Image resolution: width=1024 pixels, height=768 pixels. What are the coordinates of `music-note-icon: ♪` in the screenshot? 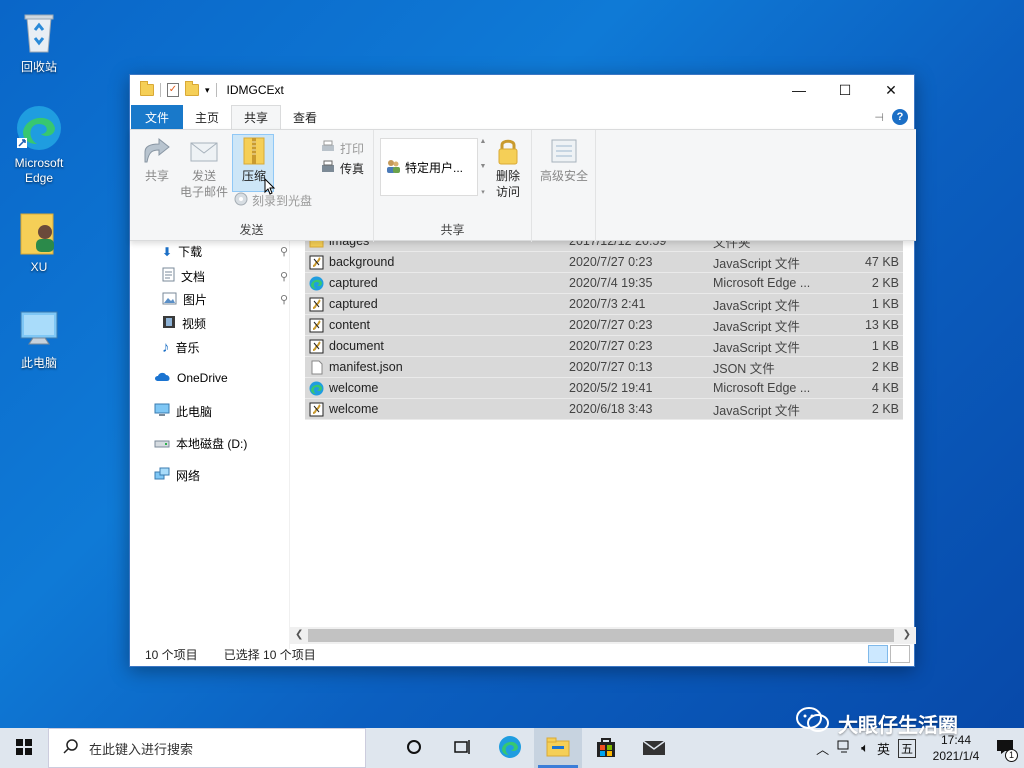 It's located at (166, 347).